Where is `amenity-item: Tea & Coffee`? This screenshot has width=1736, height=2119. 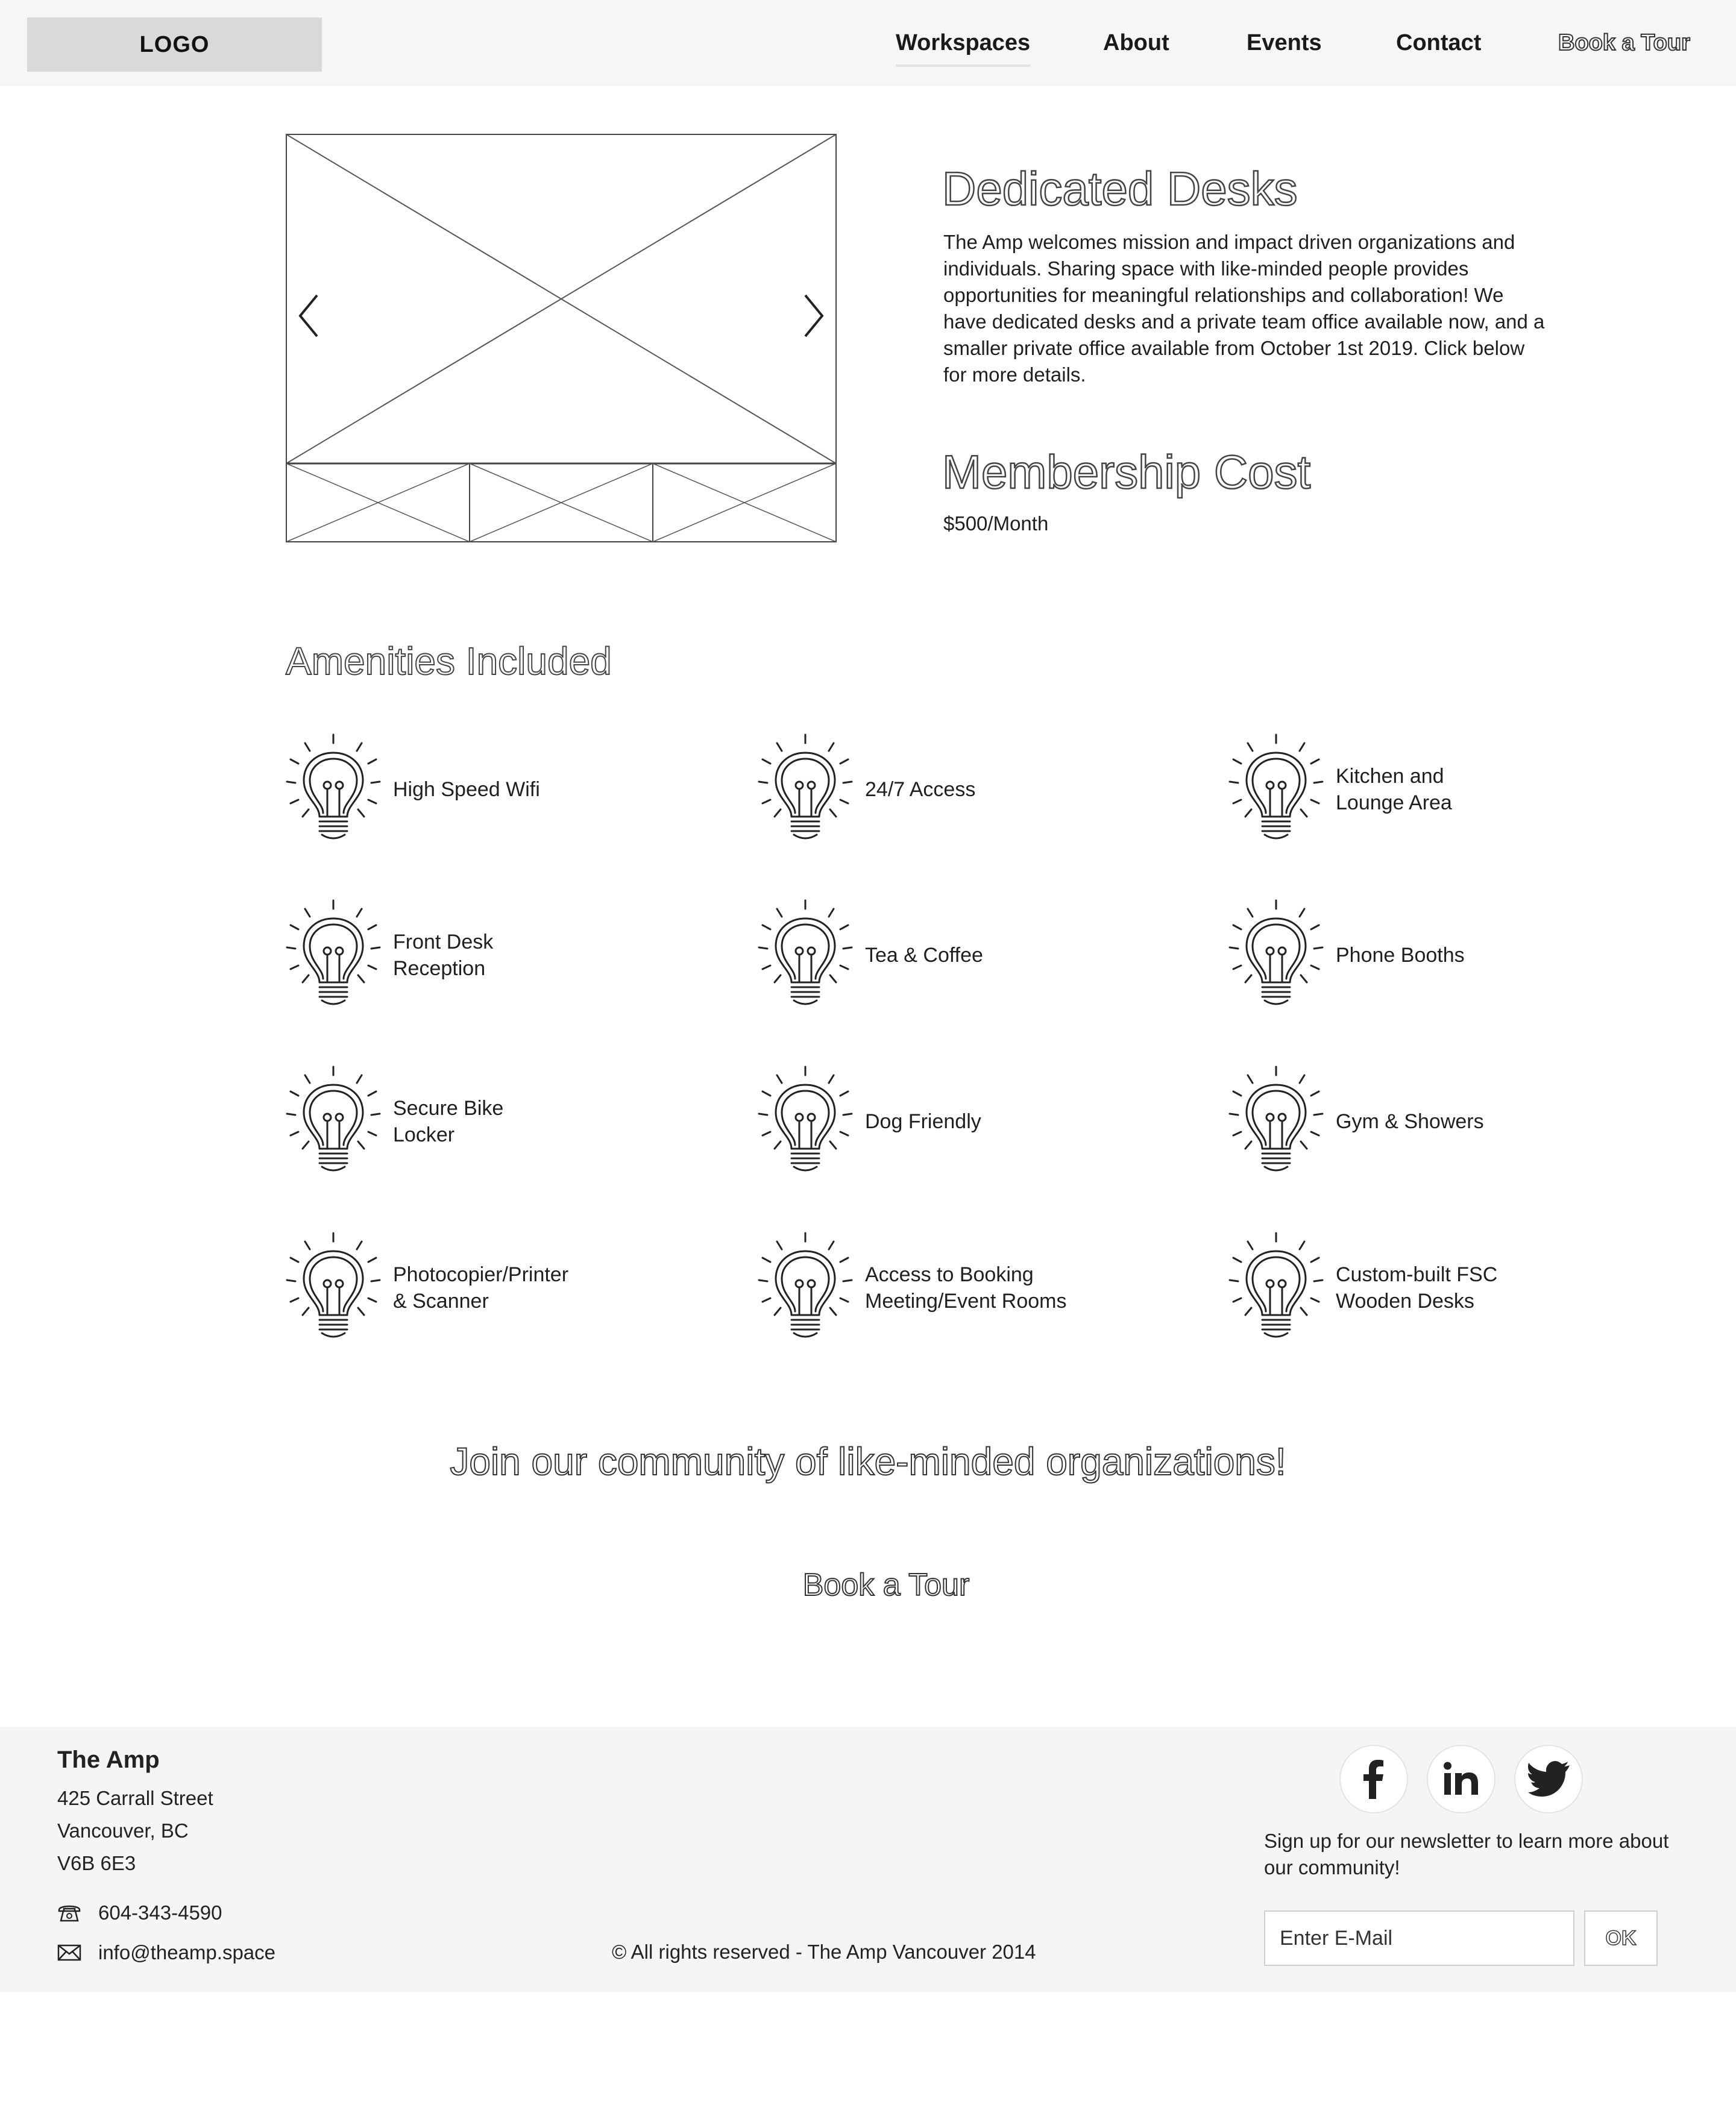
amenity-item: Tea & Coffee is located at coordinates (966, 955).